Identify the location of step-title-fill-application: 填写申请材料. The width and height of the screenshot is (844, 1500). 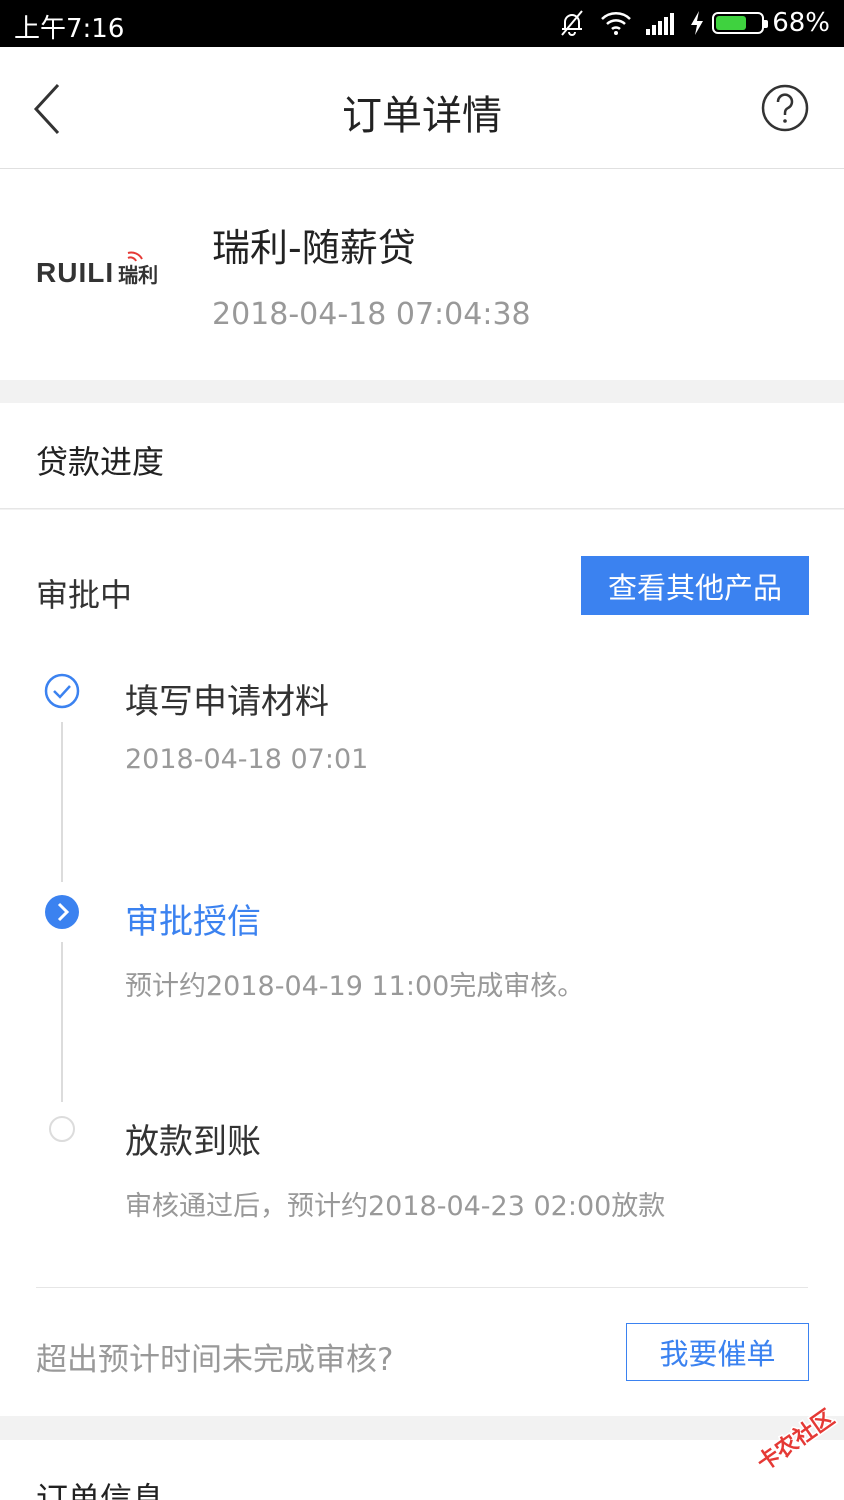
(227, 702).